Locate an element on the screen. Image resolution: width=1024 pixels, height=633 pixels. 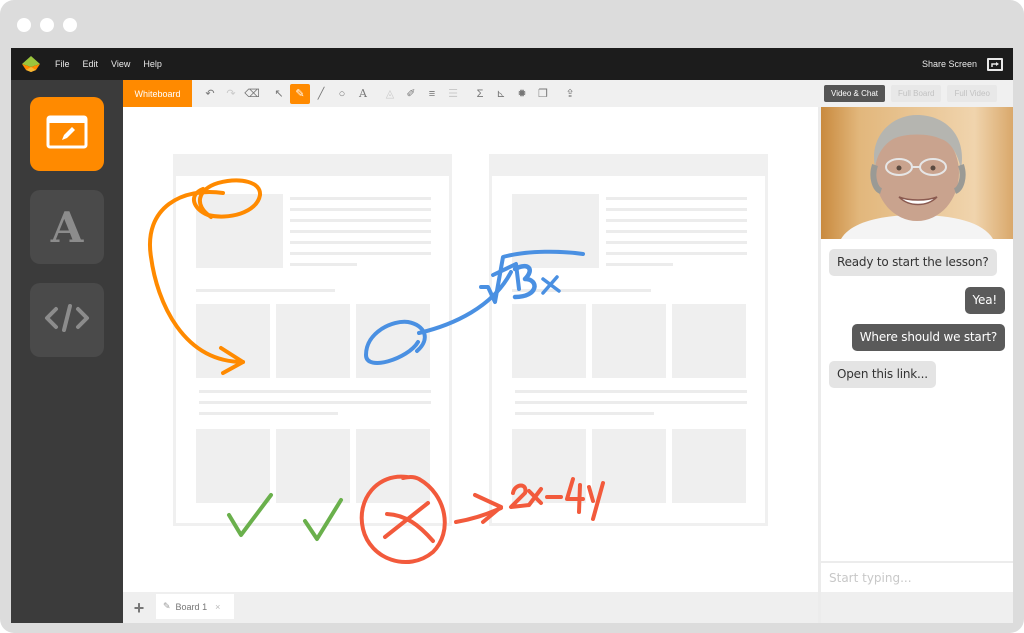
line-width-icon: ≡ is located at coordinates (432, 94).